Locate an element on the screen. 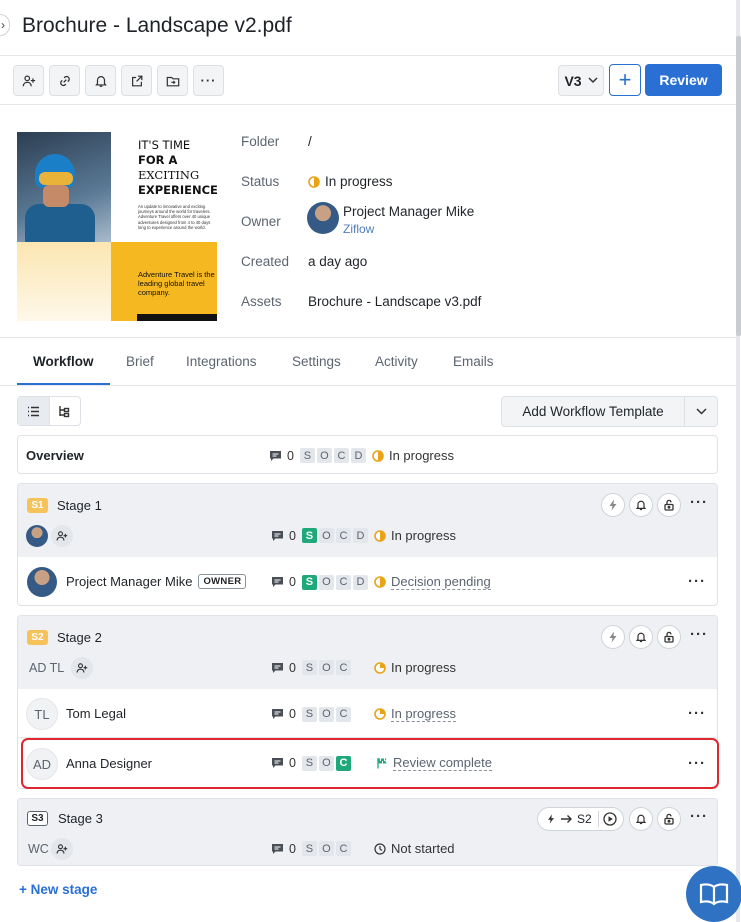  member-avatar: TL is located at coordinates (42, 714).